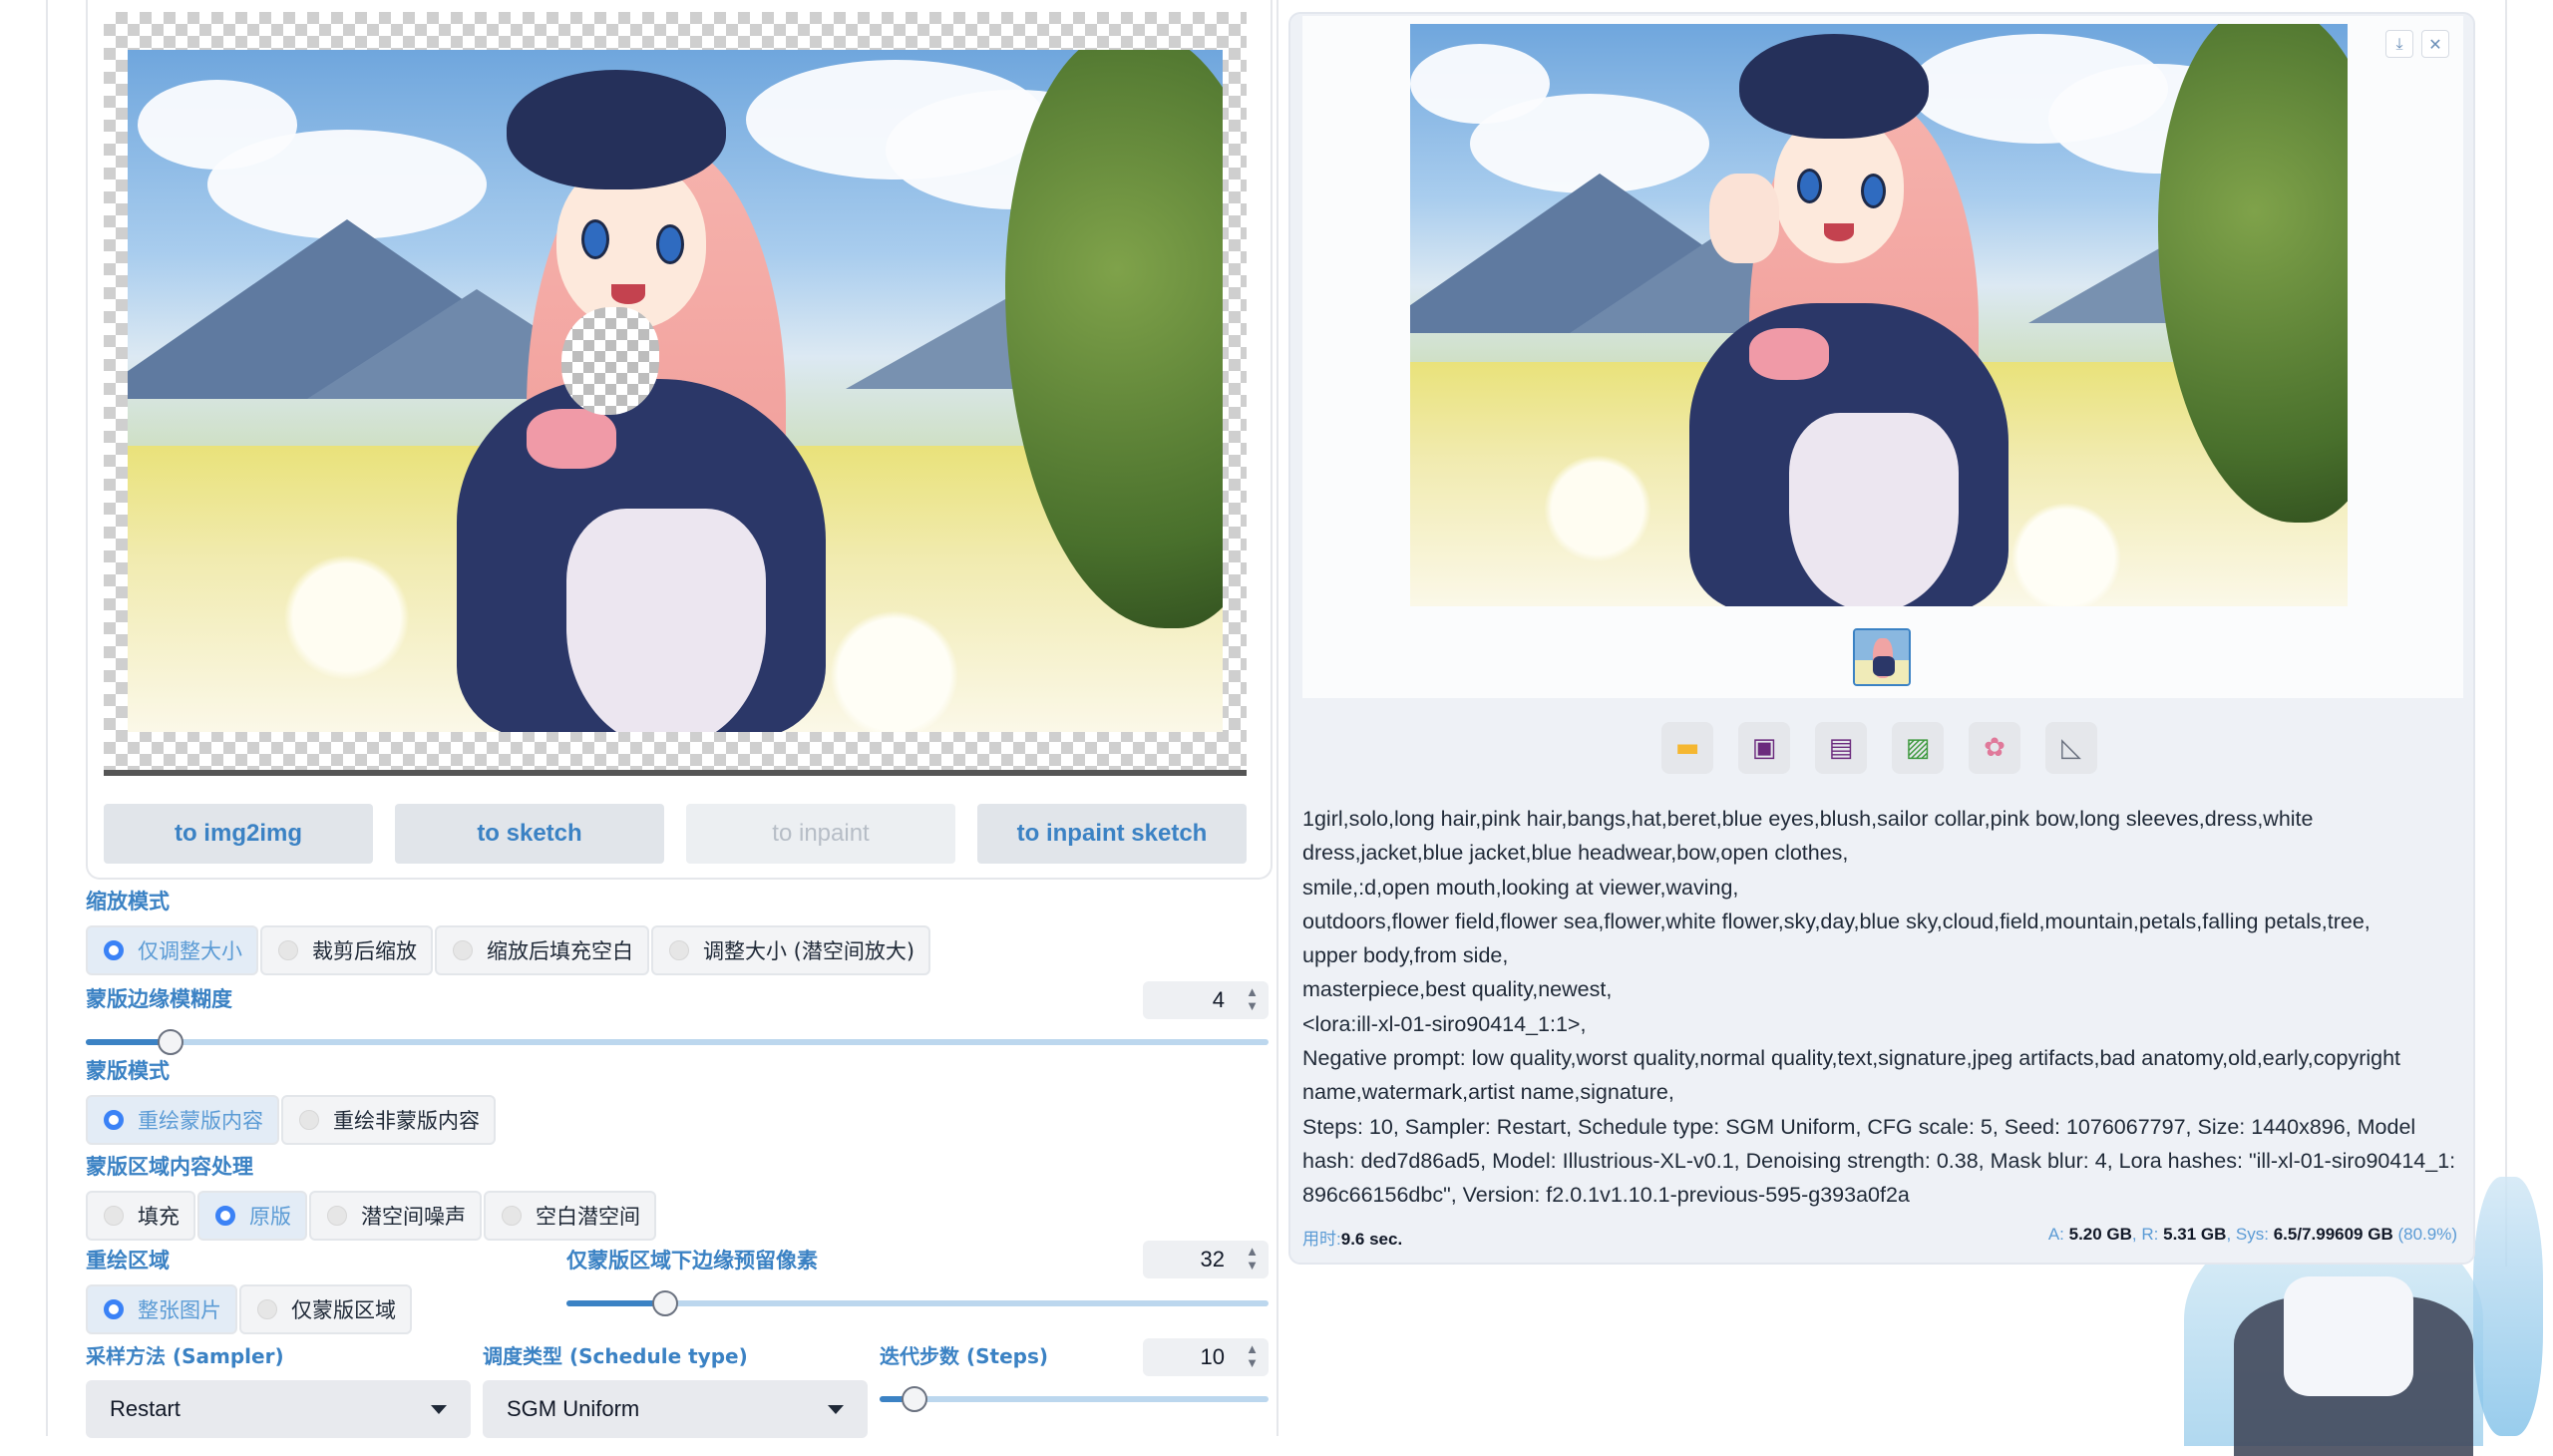  I want to click on time-taken: 用时:9.6 sec., so click(1352, 1237).